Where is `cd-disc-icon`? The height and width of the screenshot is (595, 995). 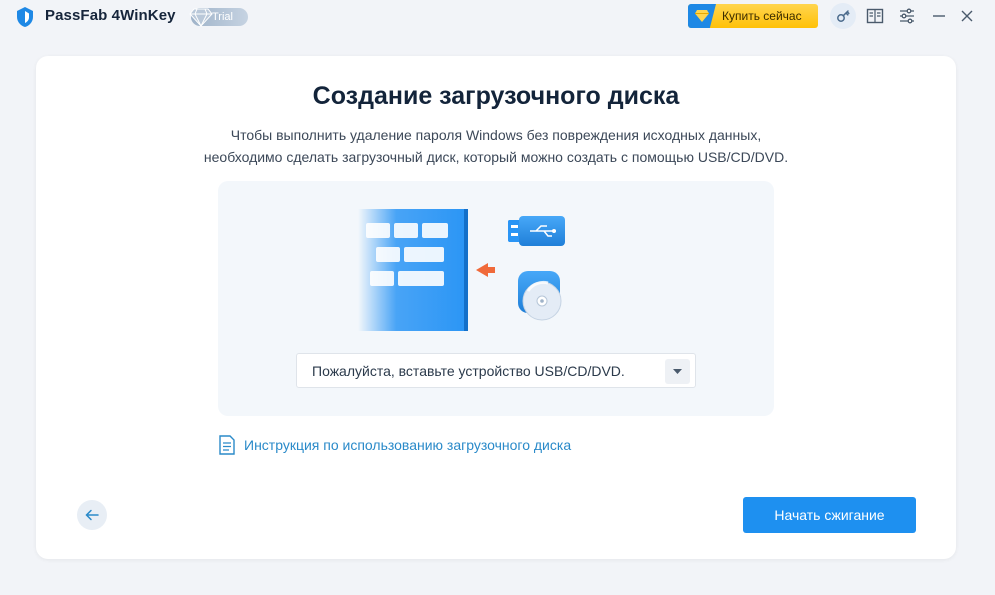 cd-disc-icon is located at coordinates (540, 296).